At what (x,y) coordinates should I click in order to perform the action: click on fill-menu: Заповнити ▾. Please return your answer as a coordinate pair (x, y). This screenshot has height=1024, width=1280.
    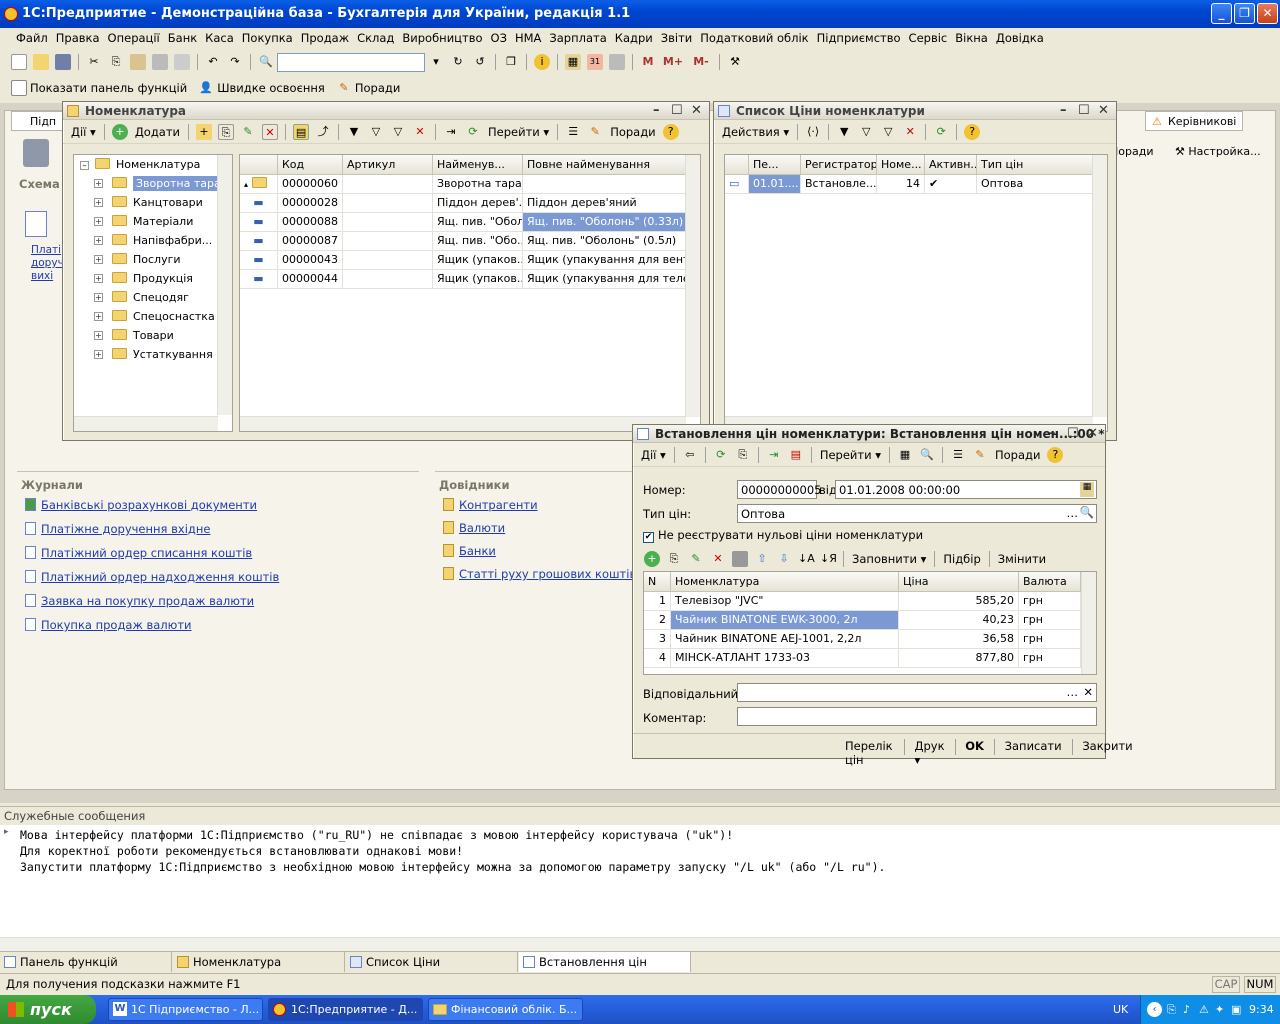
    Looking at the image, I should click on (889, 559).